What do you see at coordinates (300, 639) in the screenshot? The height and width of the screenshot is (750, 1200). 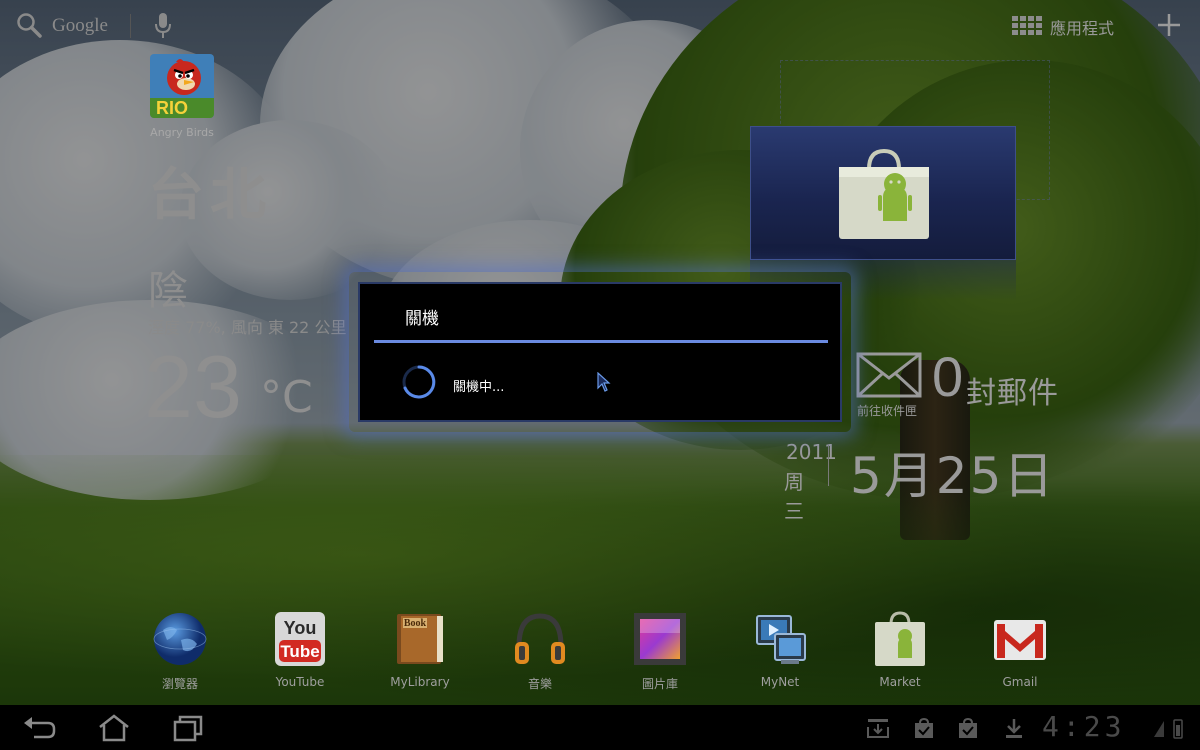 I see `youtube-icon: You Tube` at bounding box center [300, 639].